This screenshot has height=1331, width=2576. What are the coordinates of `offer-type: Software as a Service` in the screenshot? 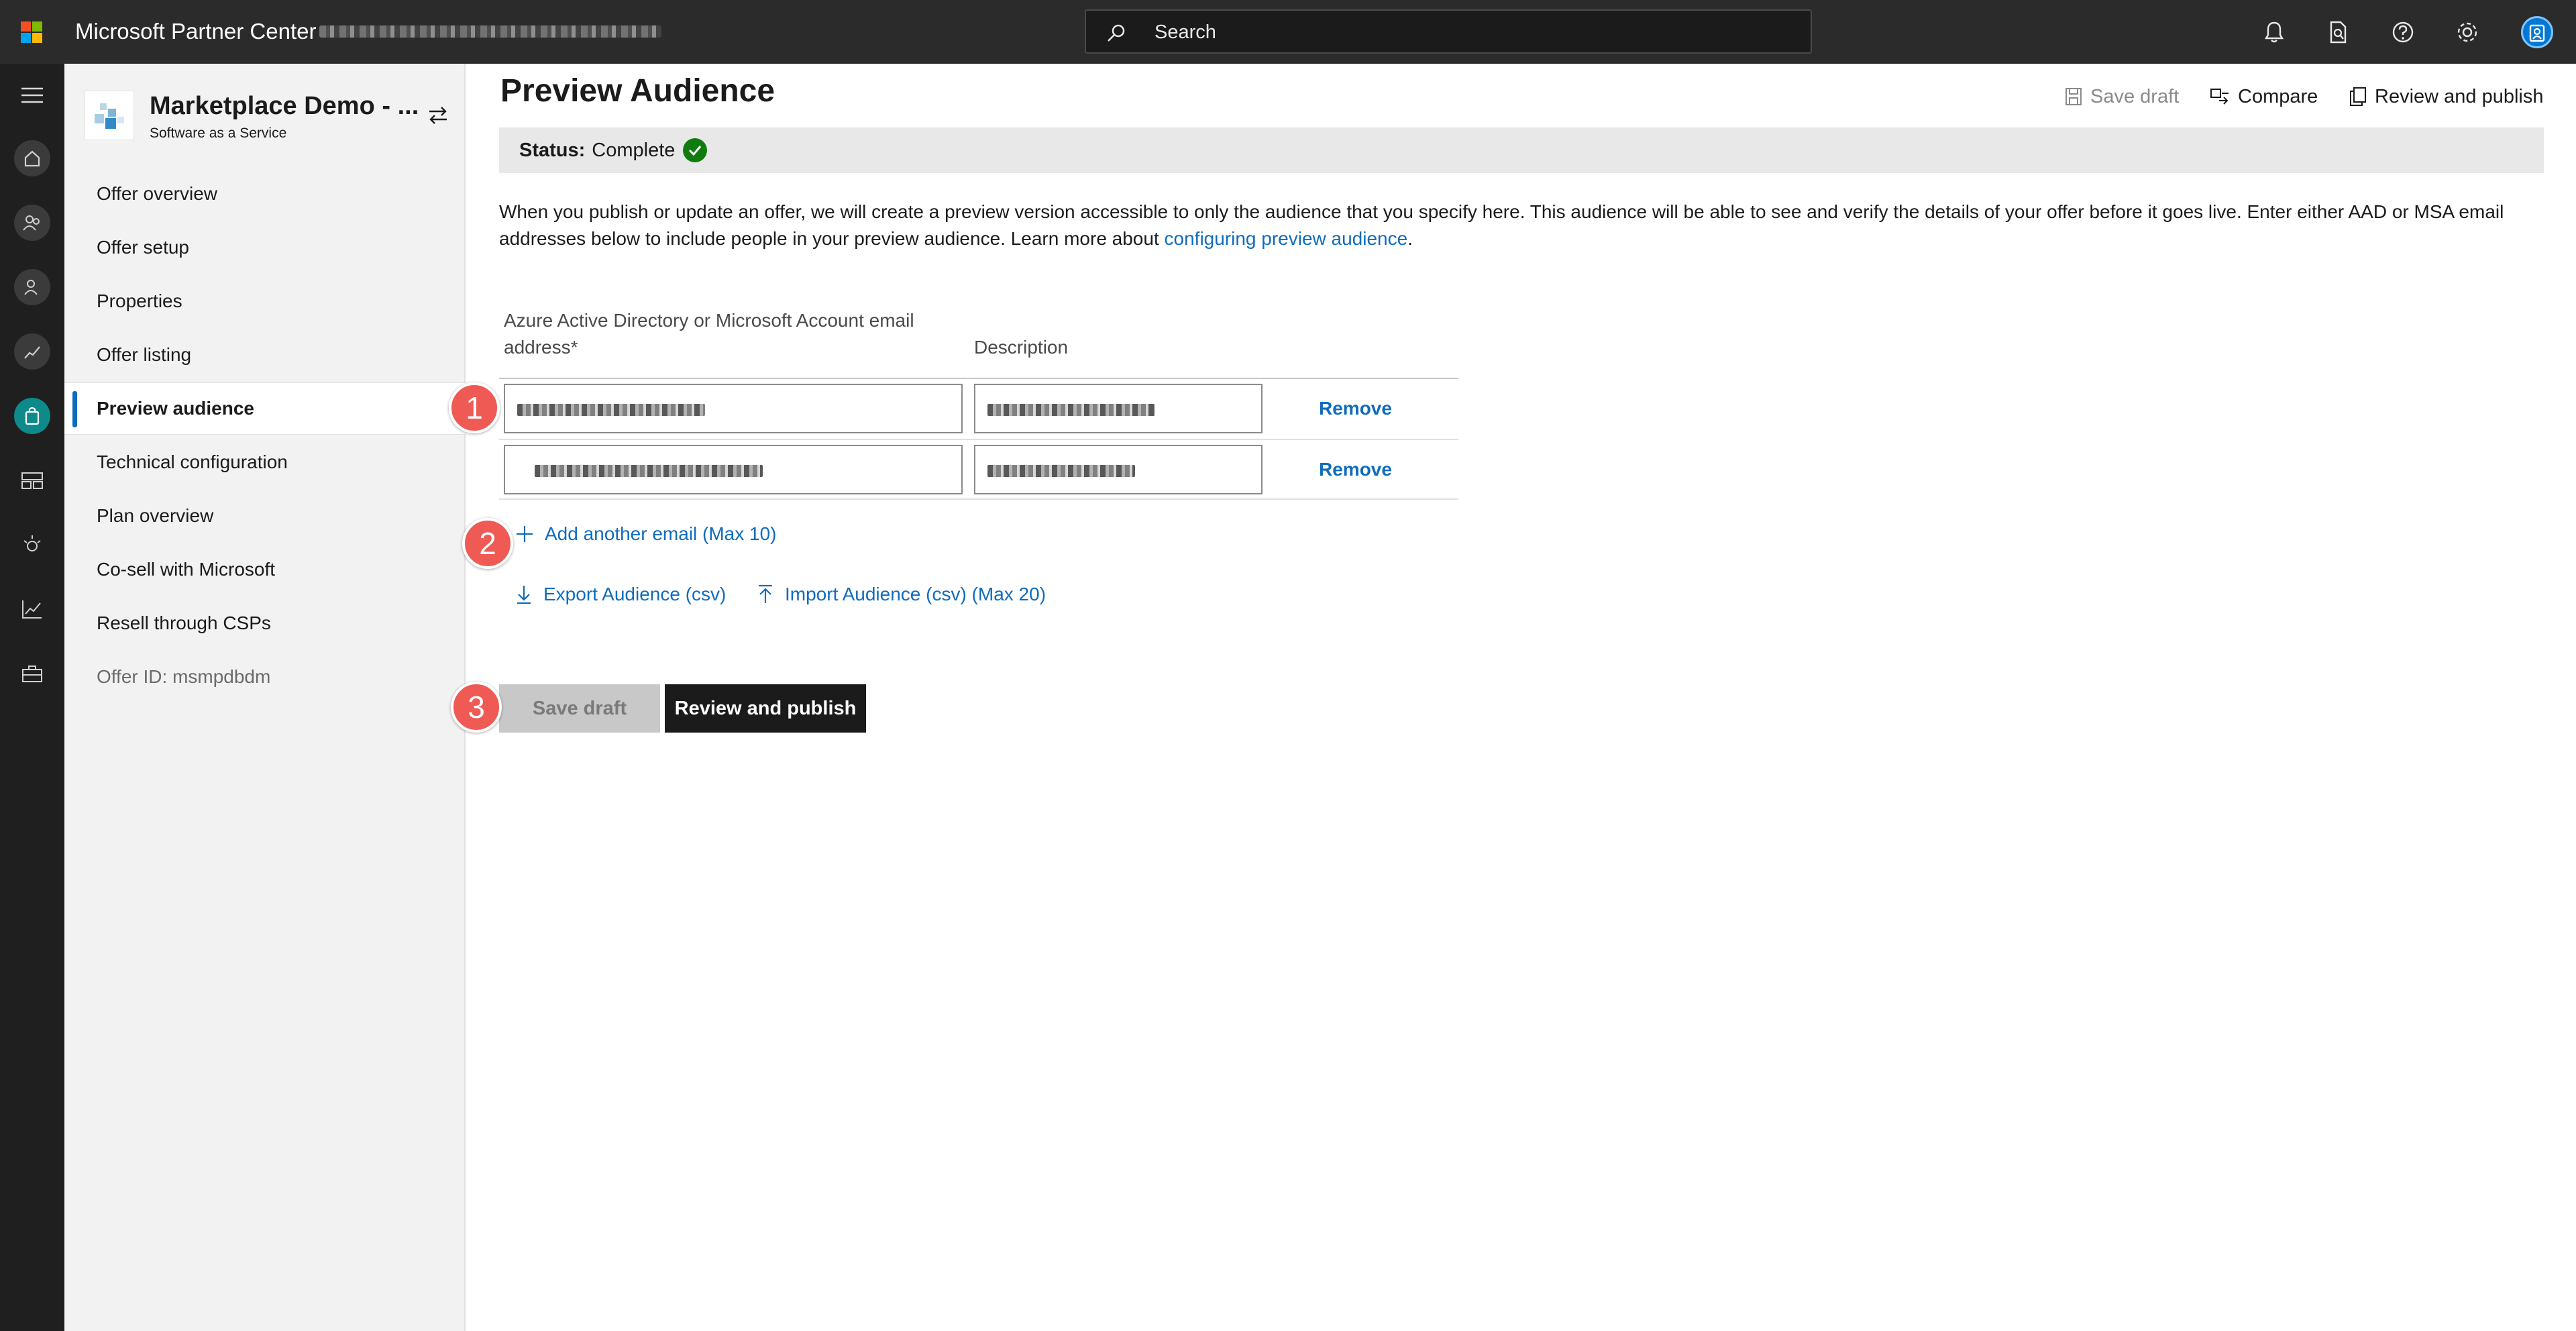 It's located at (218, 133).